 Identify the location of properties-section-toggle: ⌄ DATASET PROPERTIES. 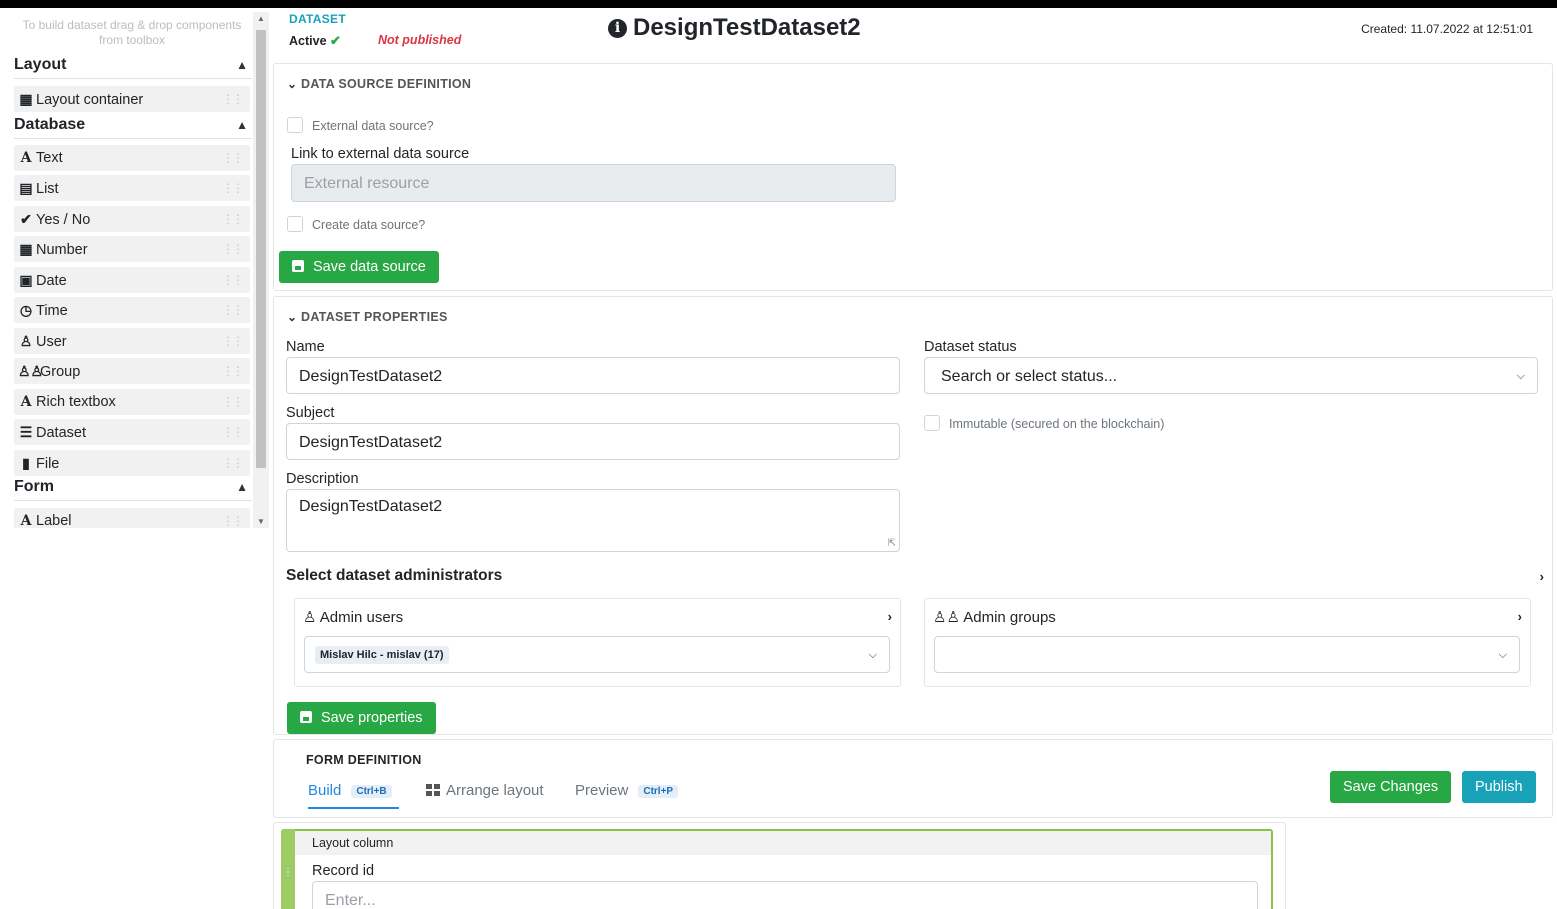
(367, 317).